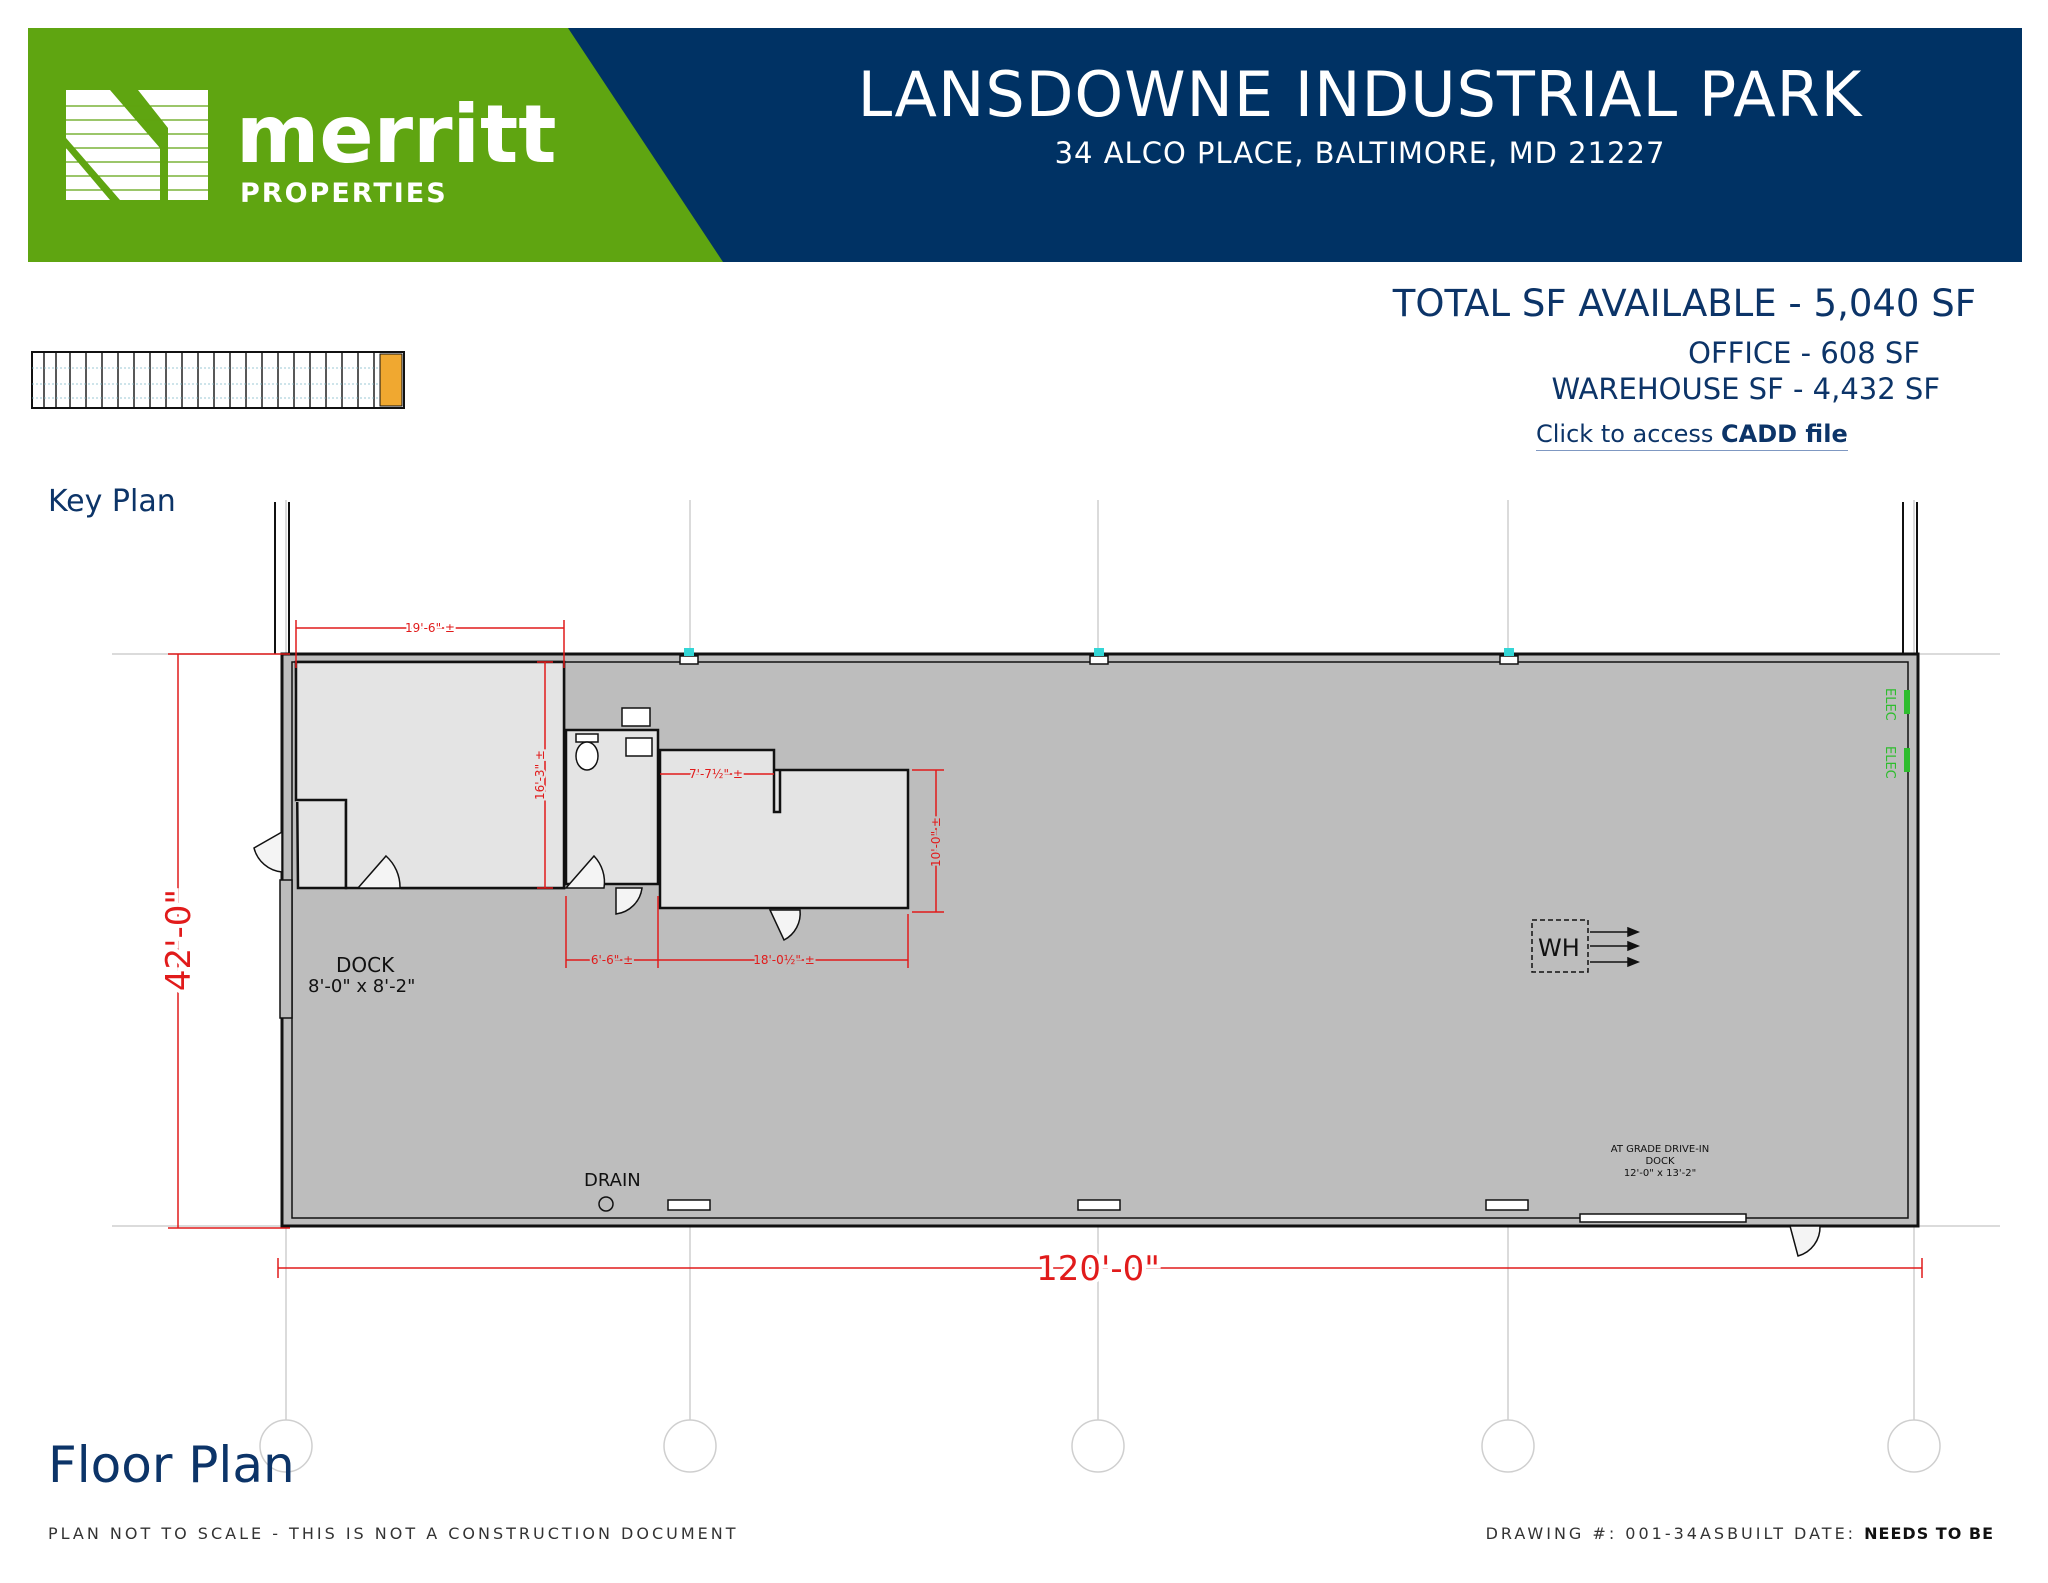 The height and width of the screenshot is (1583, 2048). Describe the element at coordinates (1559, 948) in the screenshot. I see `wh-label: WH` at that location.